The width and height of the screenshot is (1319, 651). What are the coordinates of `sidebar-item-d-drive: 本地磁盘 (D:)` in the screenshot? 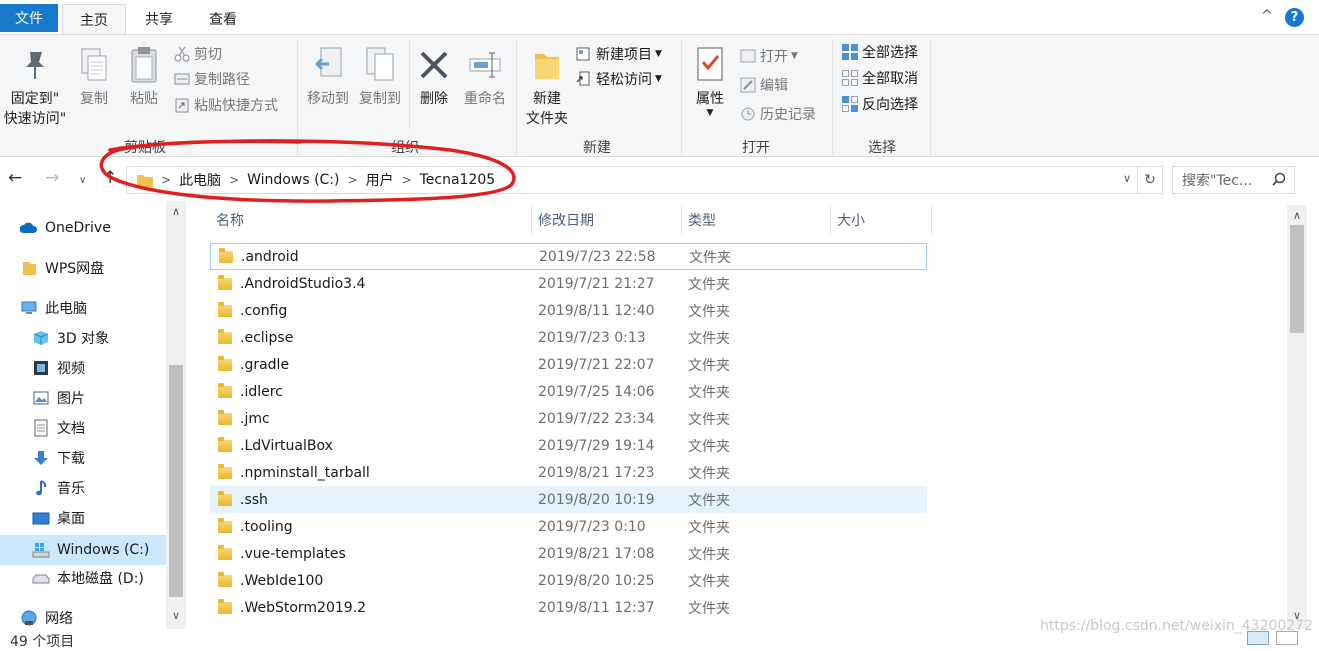 It's located at (88, 578).